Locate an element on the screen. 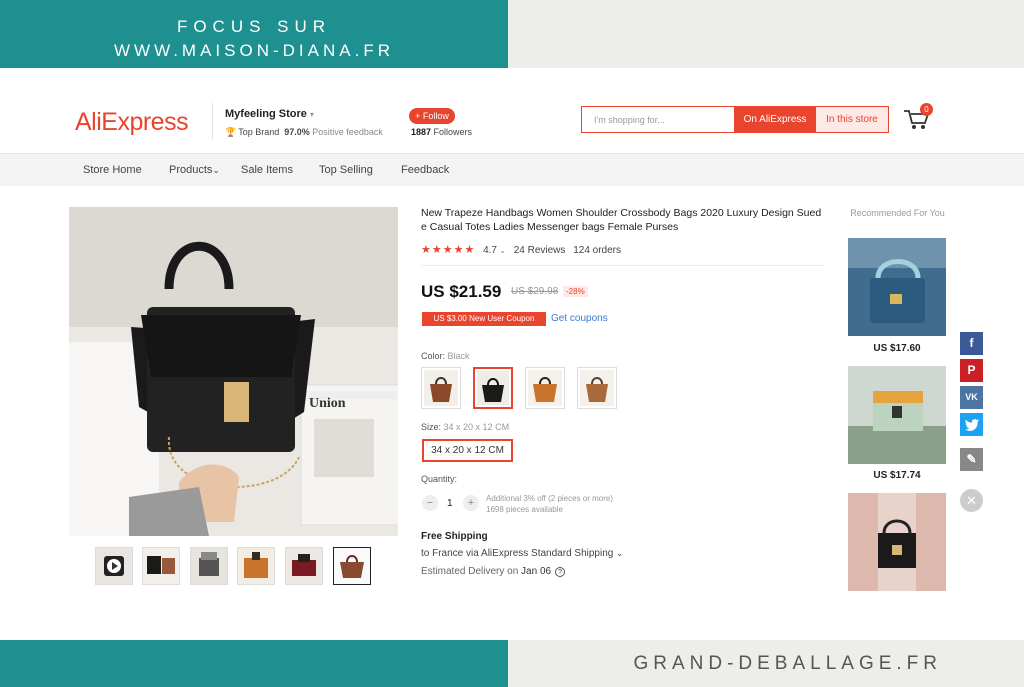  divider is located at coordinates (623, 265).